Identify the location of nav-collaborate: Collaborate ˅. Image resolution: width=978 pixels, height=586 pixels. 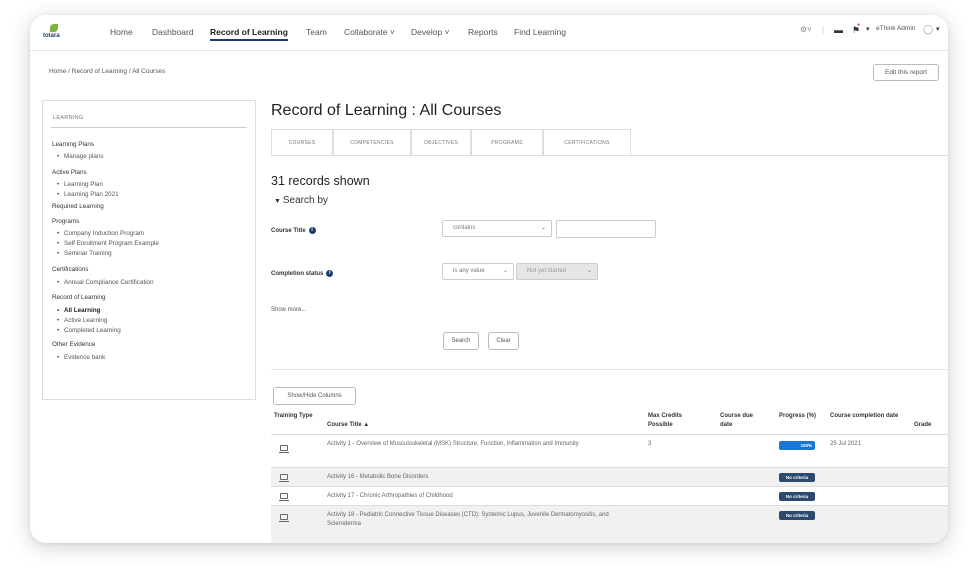
(369, 32).